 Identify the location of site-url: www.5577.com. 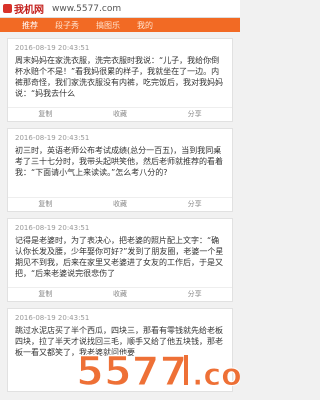
(86, 9).